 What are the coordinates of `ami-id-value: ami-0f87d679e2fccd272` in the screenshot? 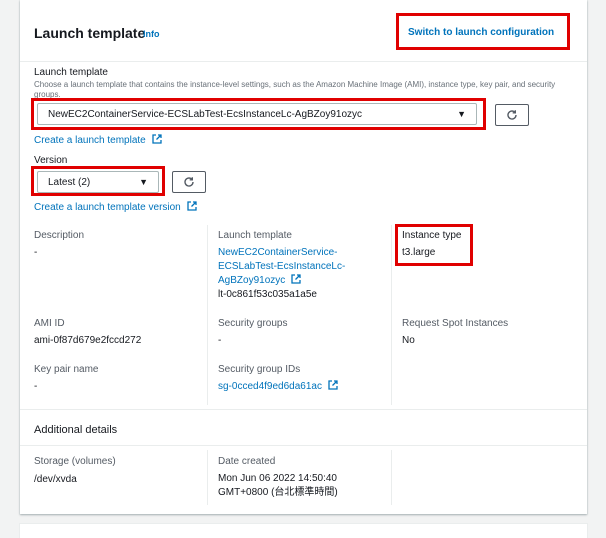 It's located at (88, 340).